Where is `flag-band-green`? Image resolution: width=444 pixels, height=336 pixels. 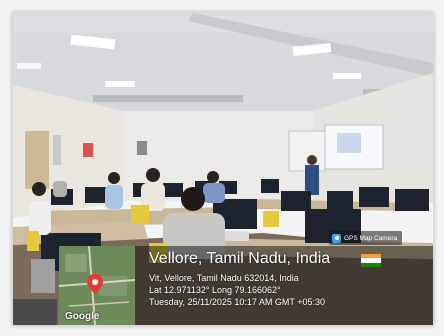 flag-band-green is located at coordinates (371, 264).